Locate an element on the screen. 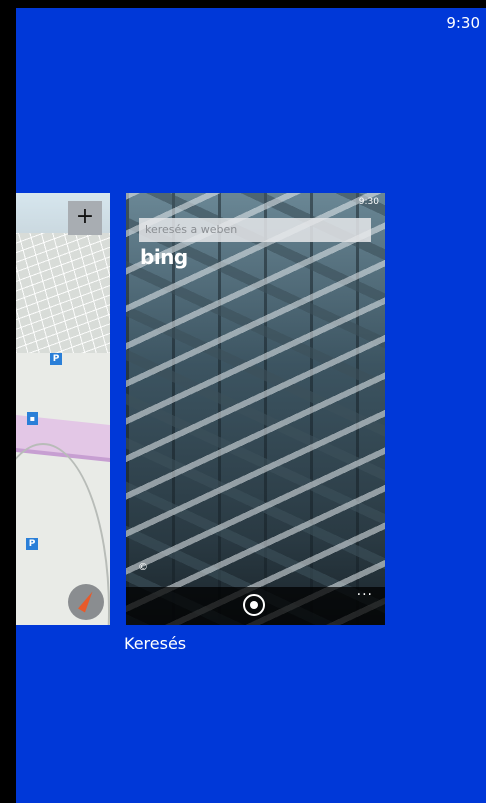 This screenshot has height=803, width=486. bing-search-input: keresés a weben is located at coordinates (255, 230).